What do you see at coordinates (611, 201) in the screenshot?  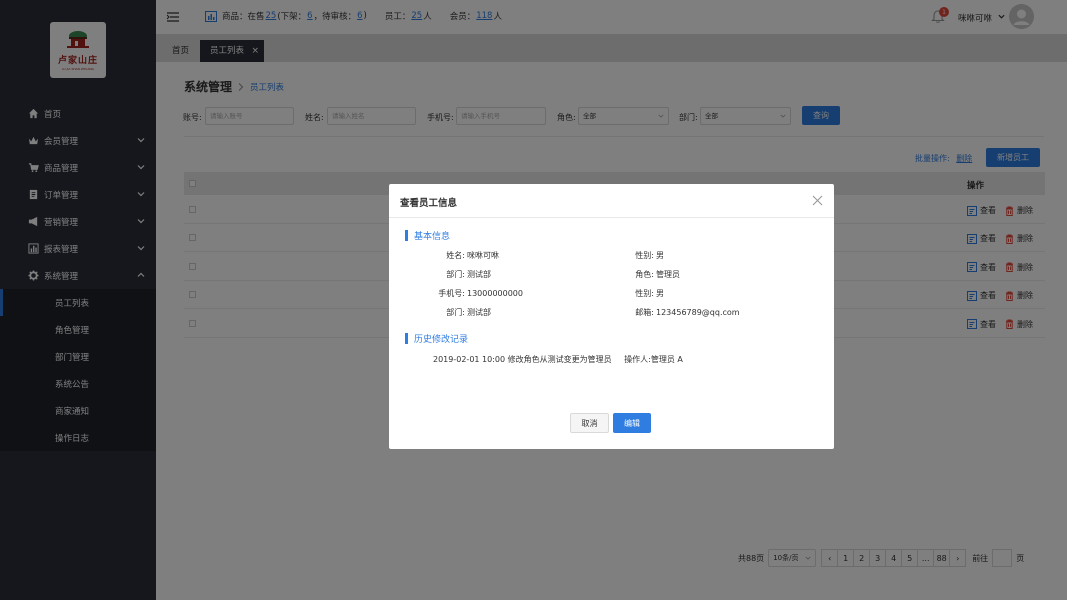 I see `modal-header: 查看员工信息` at bounding box center [611, 201].